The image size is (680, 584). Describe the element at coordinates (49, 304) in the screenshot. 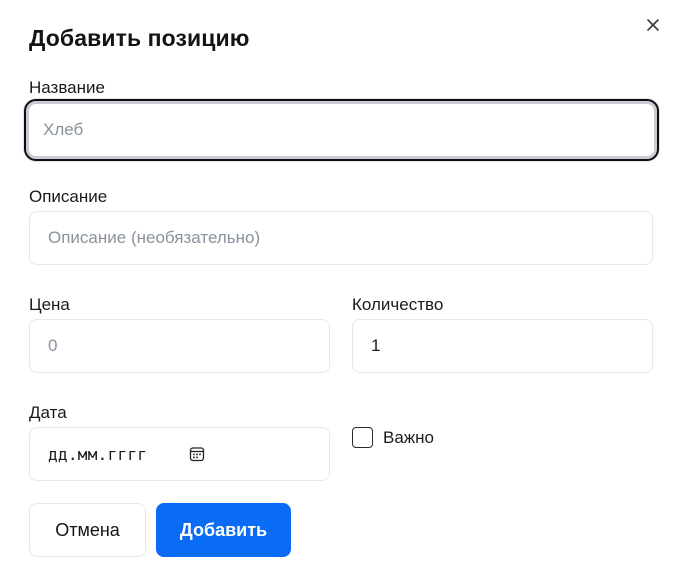

I see `price-label: Цена` at that location.